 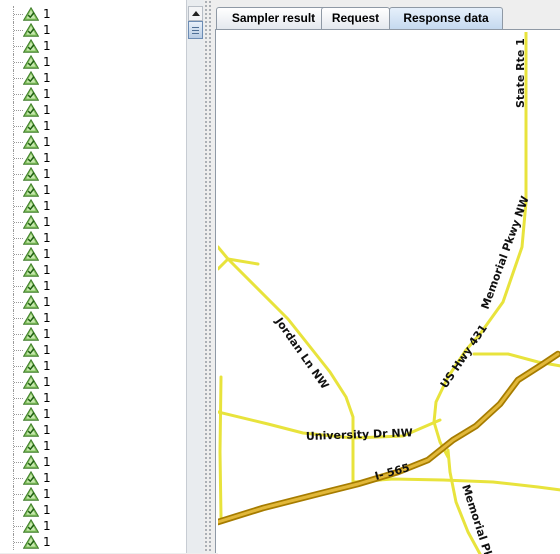 What do you see at coordinates (208, 276) in the screenshot?
I see `split-pane-divider` at bounding box center [208, 276].